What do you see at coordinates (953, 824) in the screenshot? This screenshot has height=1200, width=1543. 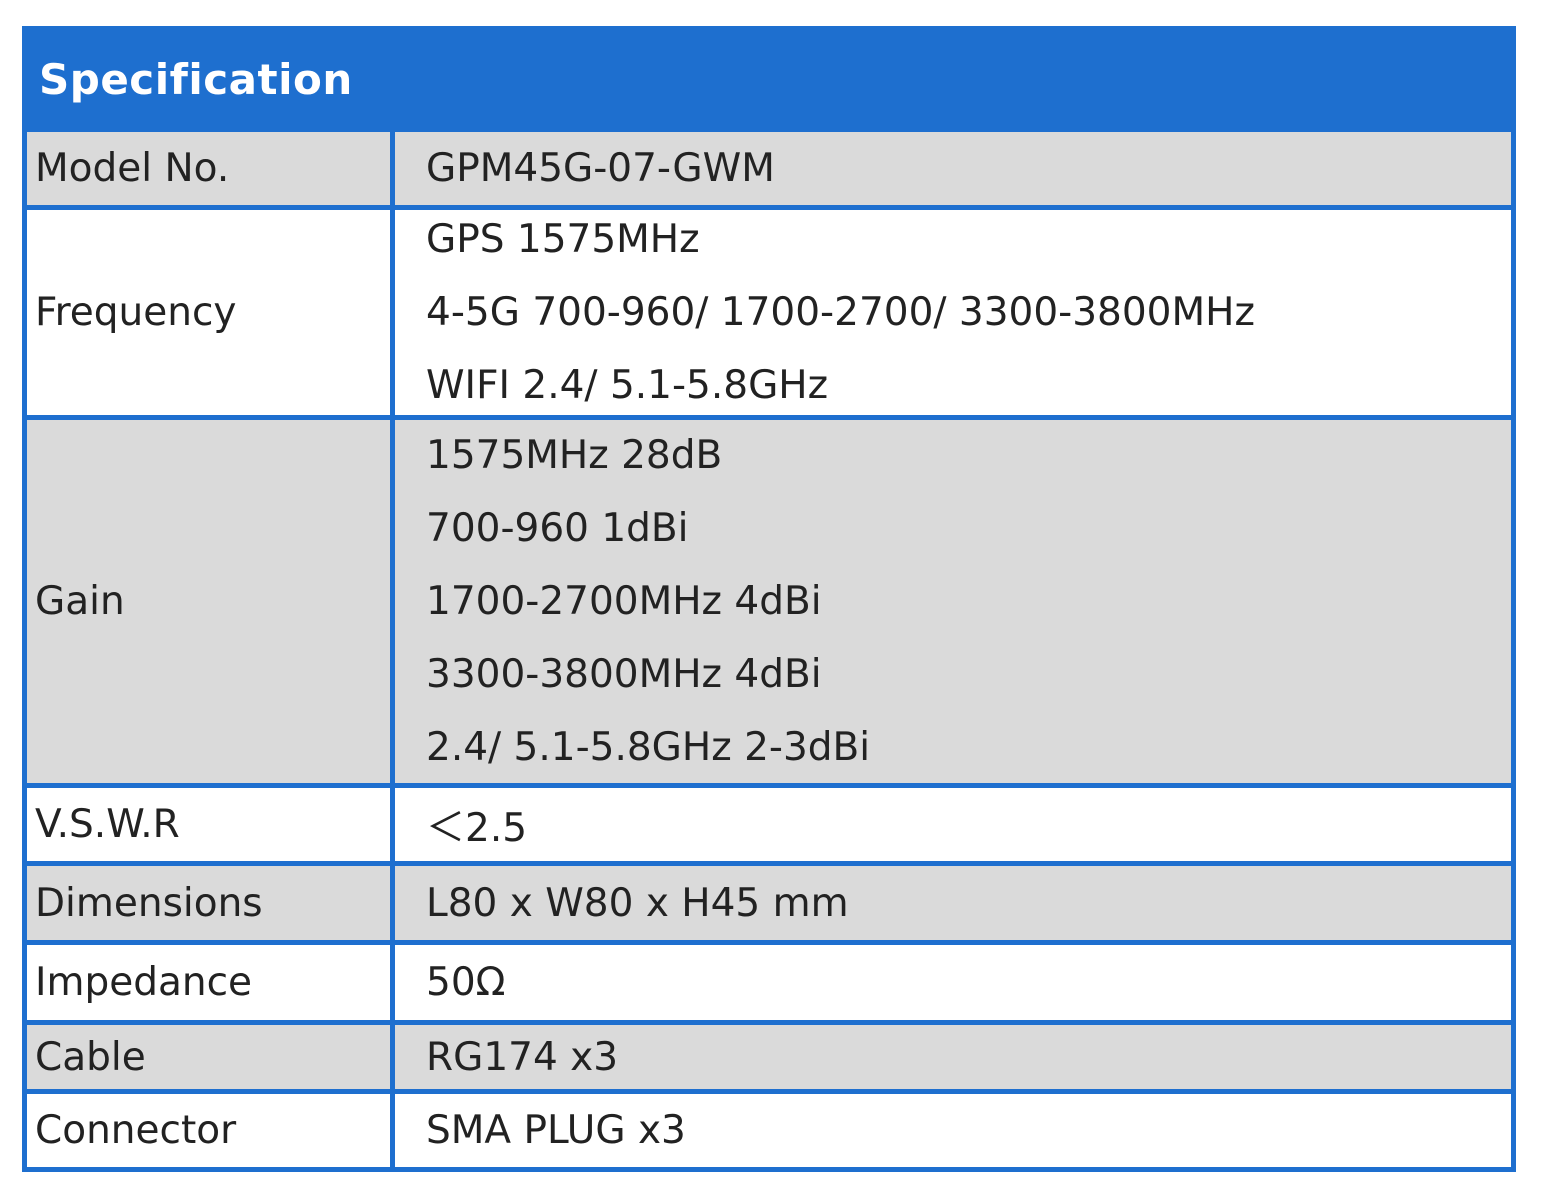 I see `row-value: ＜2.5` at bounding box center [953, 824].